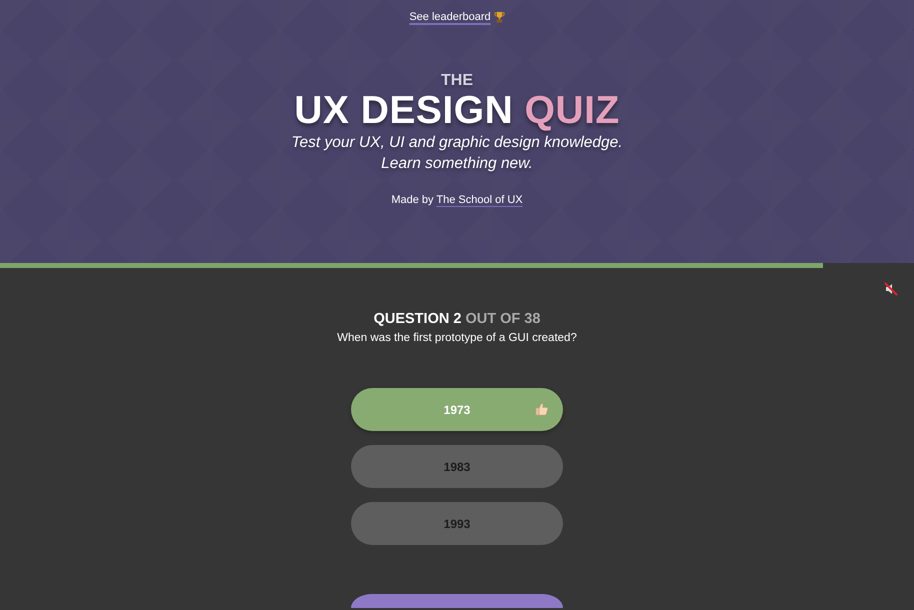 Image resolution: width=914 pixels, height=610 pixels. Describe the element at coordinates (457, 153) in the screenshot. I see `subtitle: Test your UX, UI and graphic design knowledge. Learn something new.` at that location.